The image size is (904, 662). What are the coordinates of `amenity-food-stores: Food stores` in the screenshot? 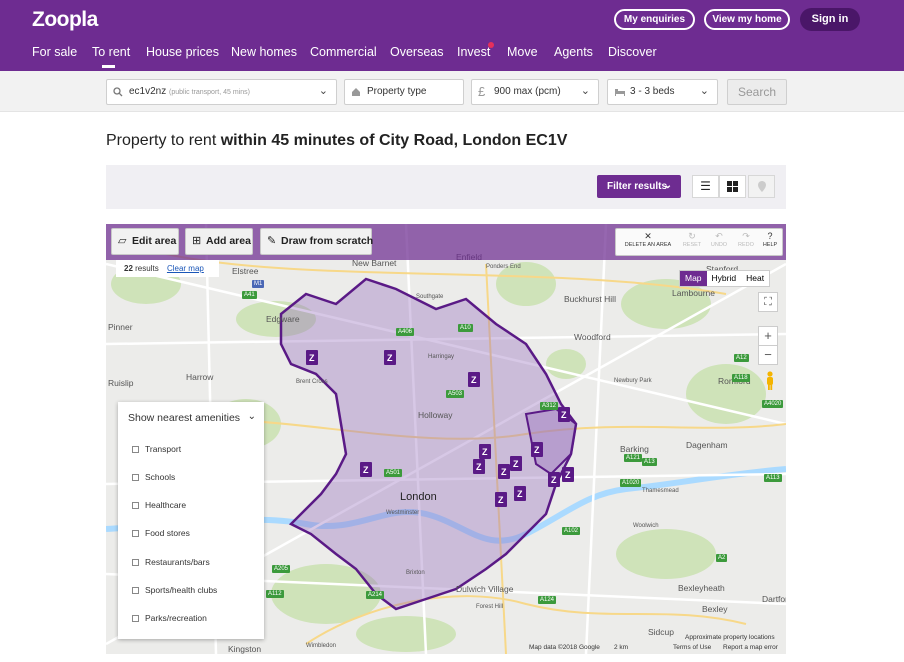 It's located at (161, 533).